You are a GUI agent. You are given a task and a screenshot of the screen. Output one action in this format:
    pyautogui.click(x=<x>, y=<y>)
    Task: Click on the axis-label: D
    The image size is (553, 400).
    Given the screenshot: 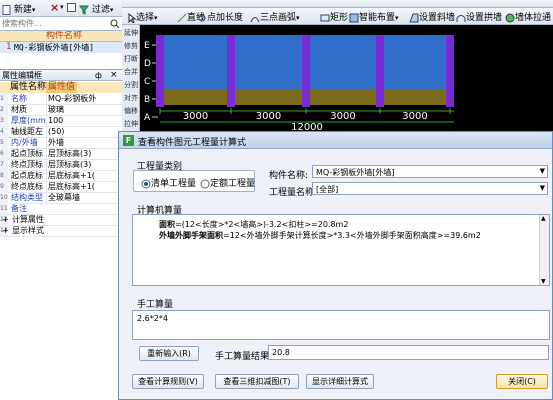 What is the action you would take?
    pyautogui.click(x=147, y=64)
    